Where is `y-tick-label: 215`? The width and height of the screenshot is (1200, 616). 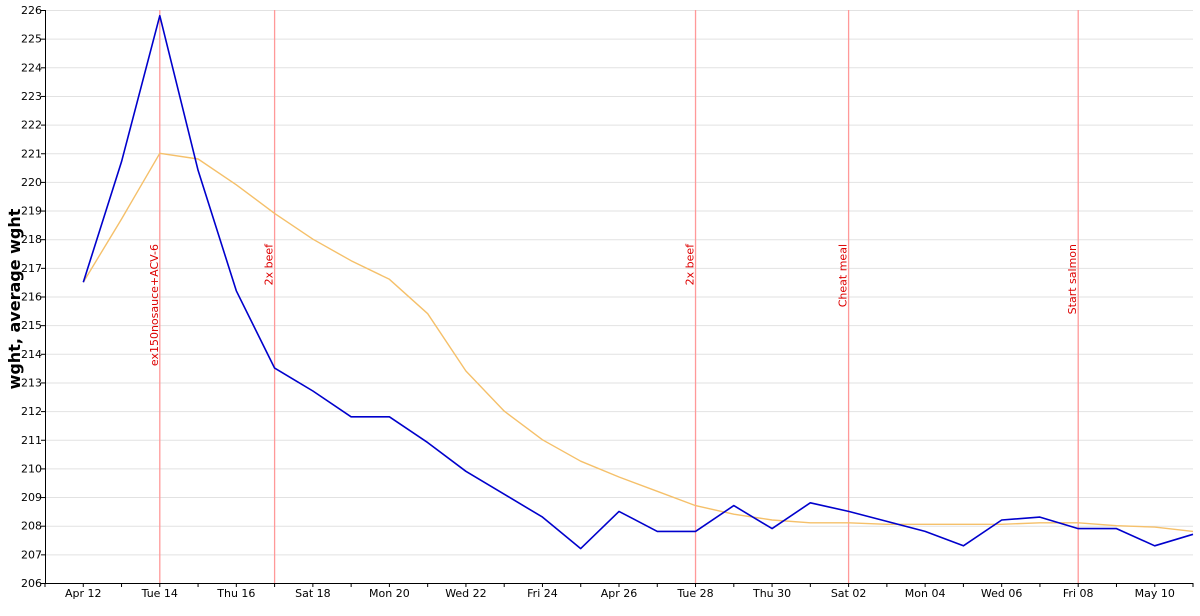
y-tick-label: 215 is located at coordinates (31, 325).